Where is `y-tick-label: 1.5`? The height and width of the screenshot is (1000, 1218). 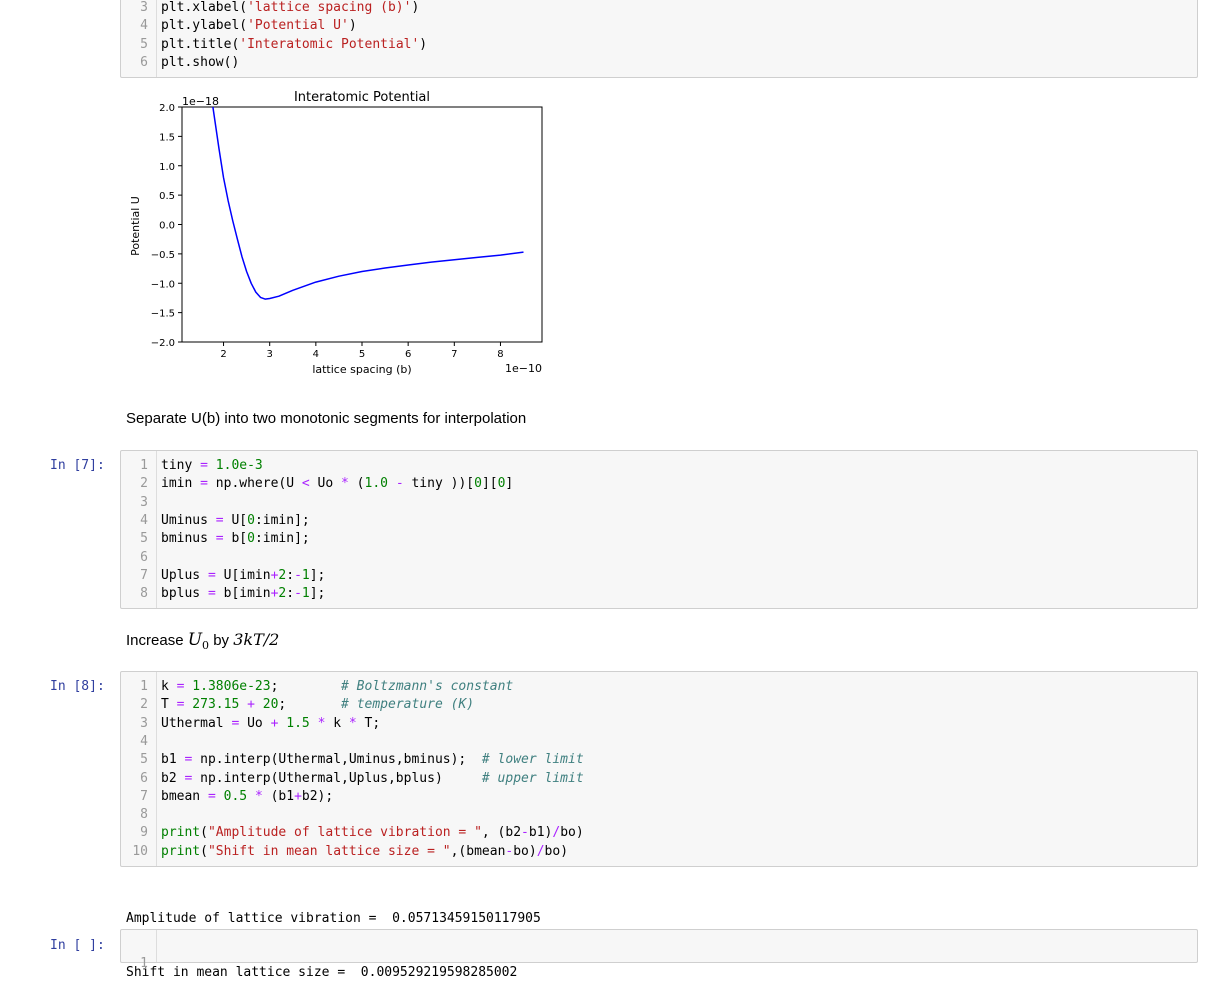 y-tick-label: 1.5 is located at coordinates (167, 137).